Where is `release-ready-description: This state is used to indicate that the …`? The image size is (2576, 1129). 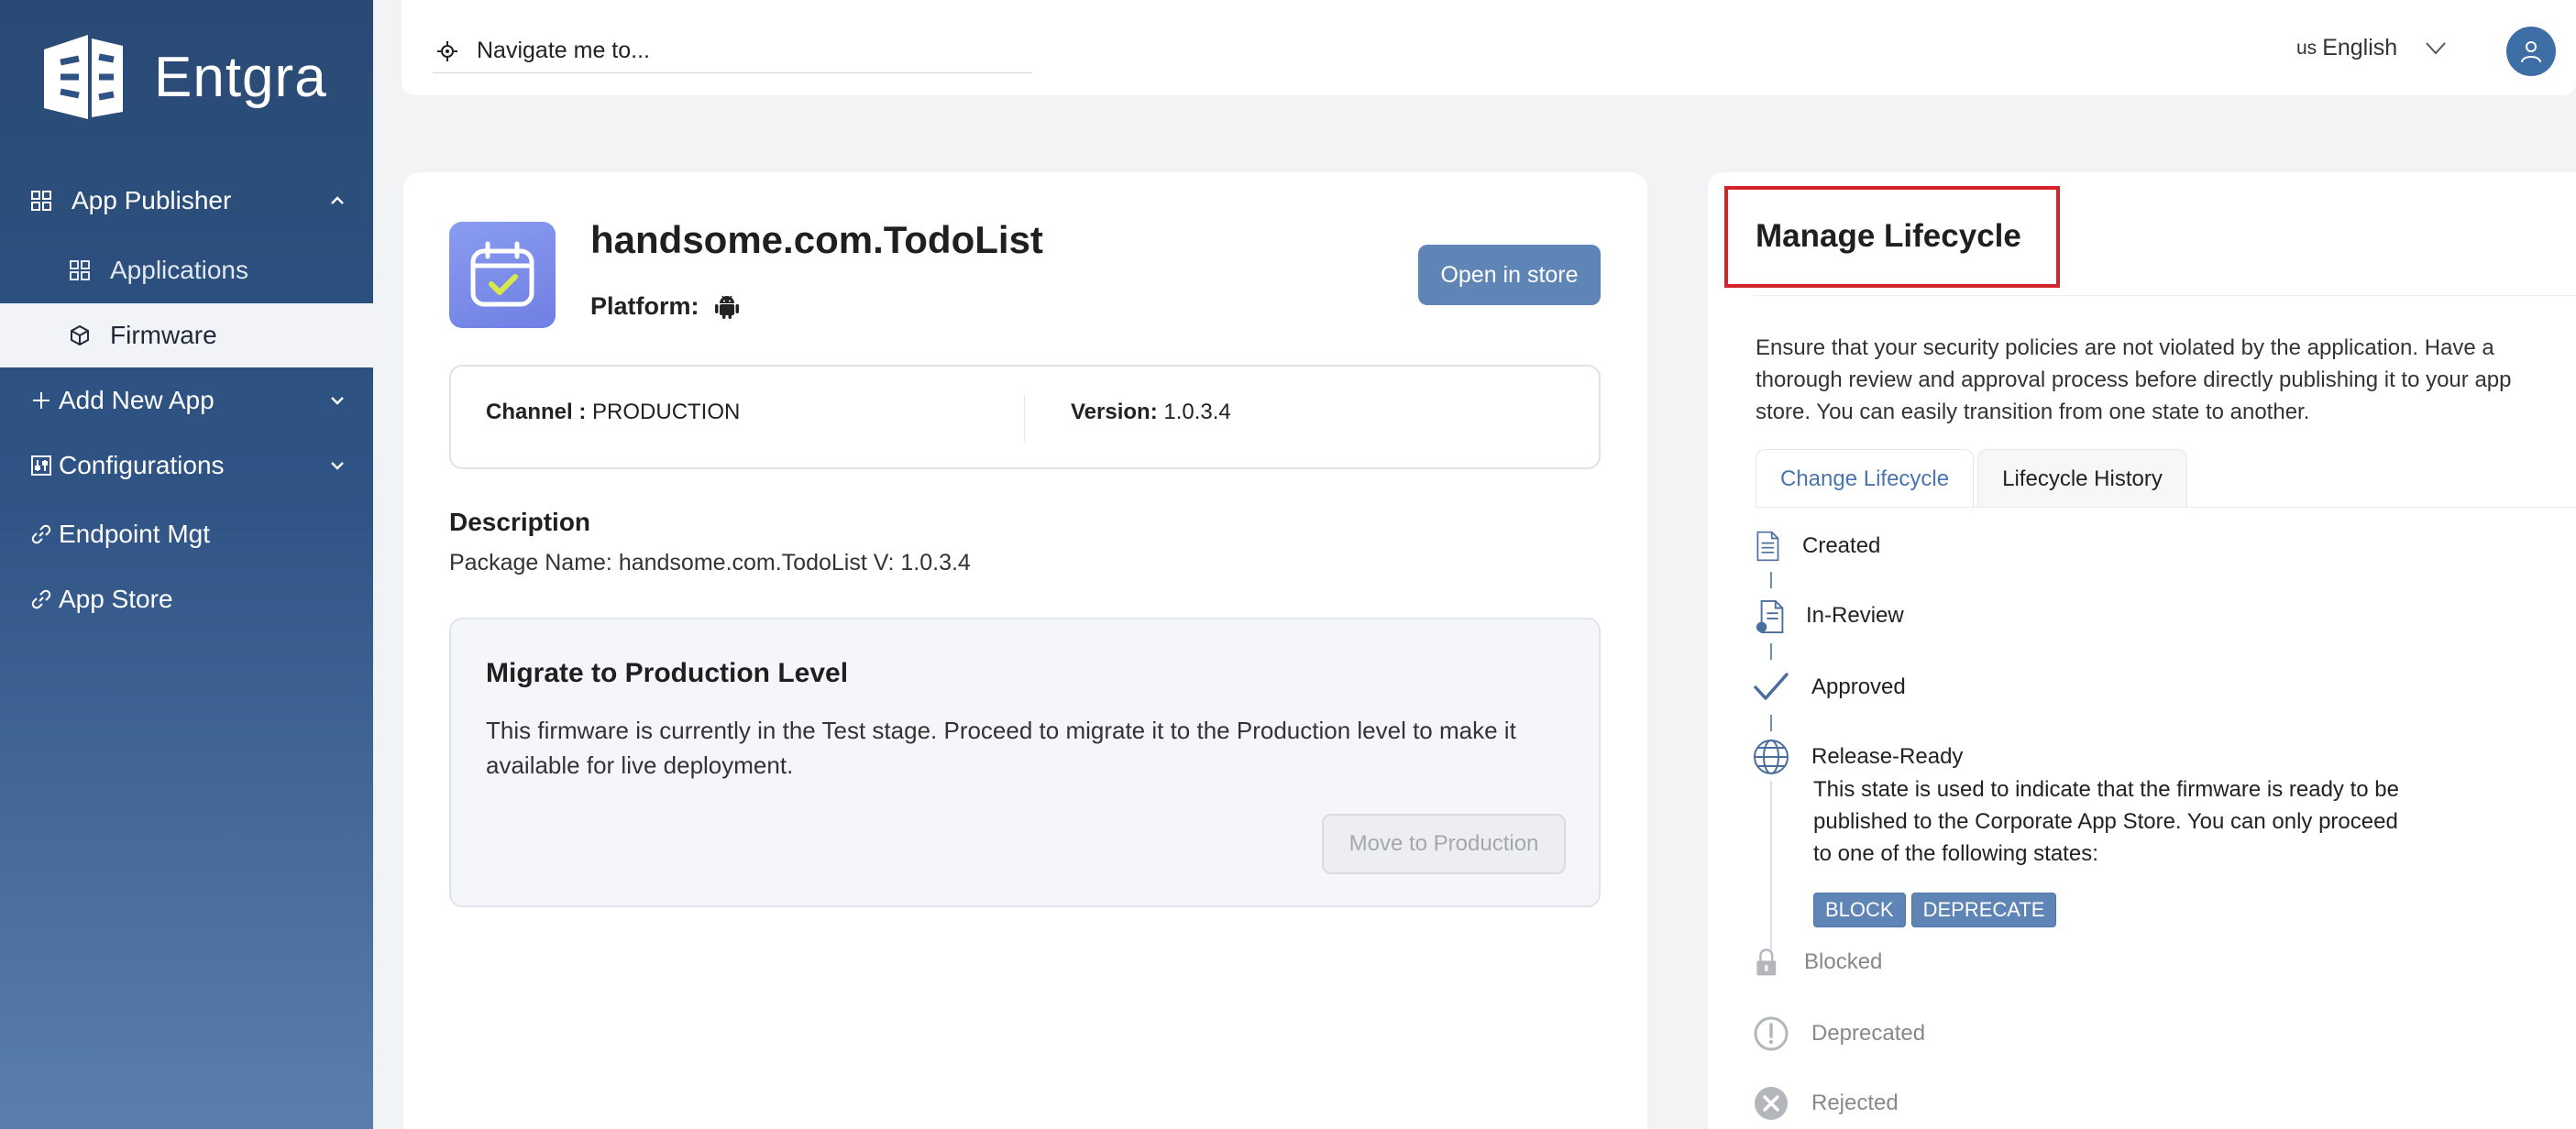 release-ready-description: This state is used to indicate that the … is located at coordinates (2106, 822).